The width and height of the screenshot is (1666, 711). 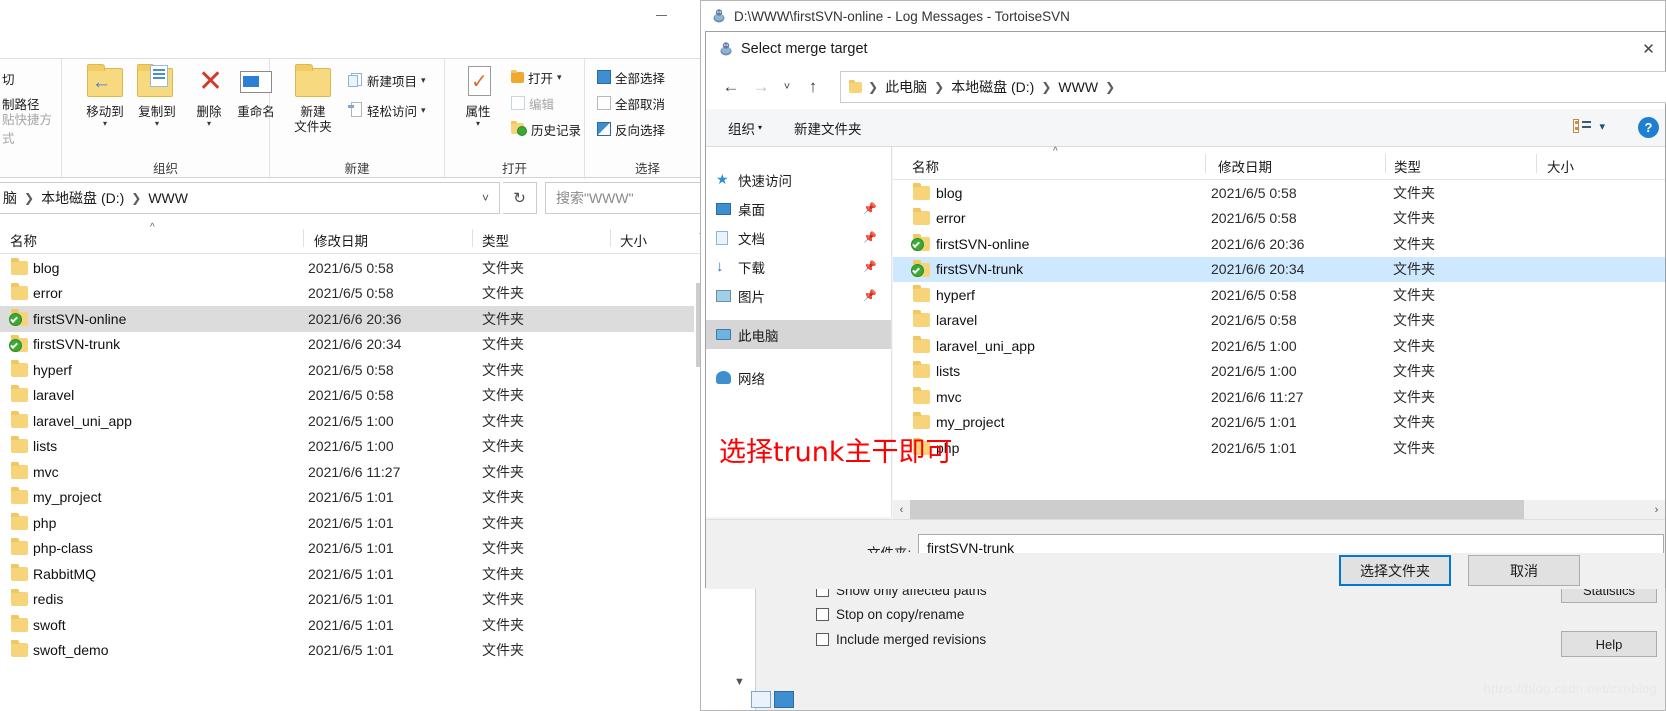 What do you see at coordinates (157, 96) in the screenshot?
I see `ribbon-copy-to-button: 复制到 ▾` at bounding box center [157, 96].